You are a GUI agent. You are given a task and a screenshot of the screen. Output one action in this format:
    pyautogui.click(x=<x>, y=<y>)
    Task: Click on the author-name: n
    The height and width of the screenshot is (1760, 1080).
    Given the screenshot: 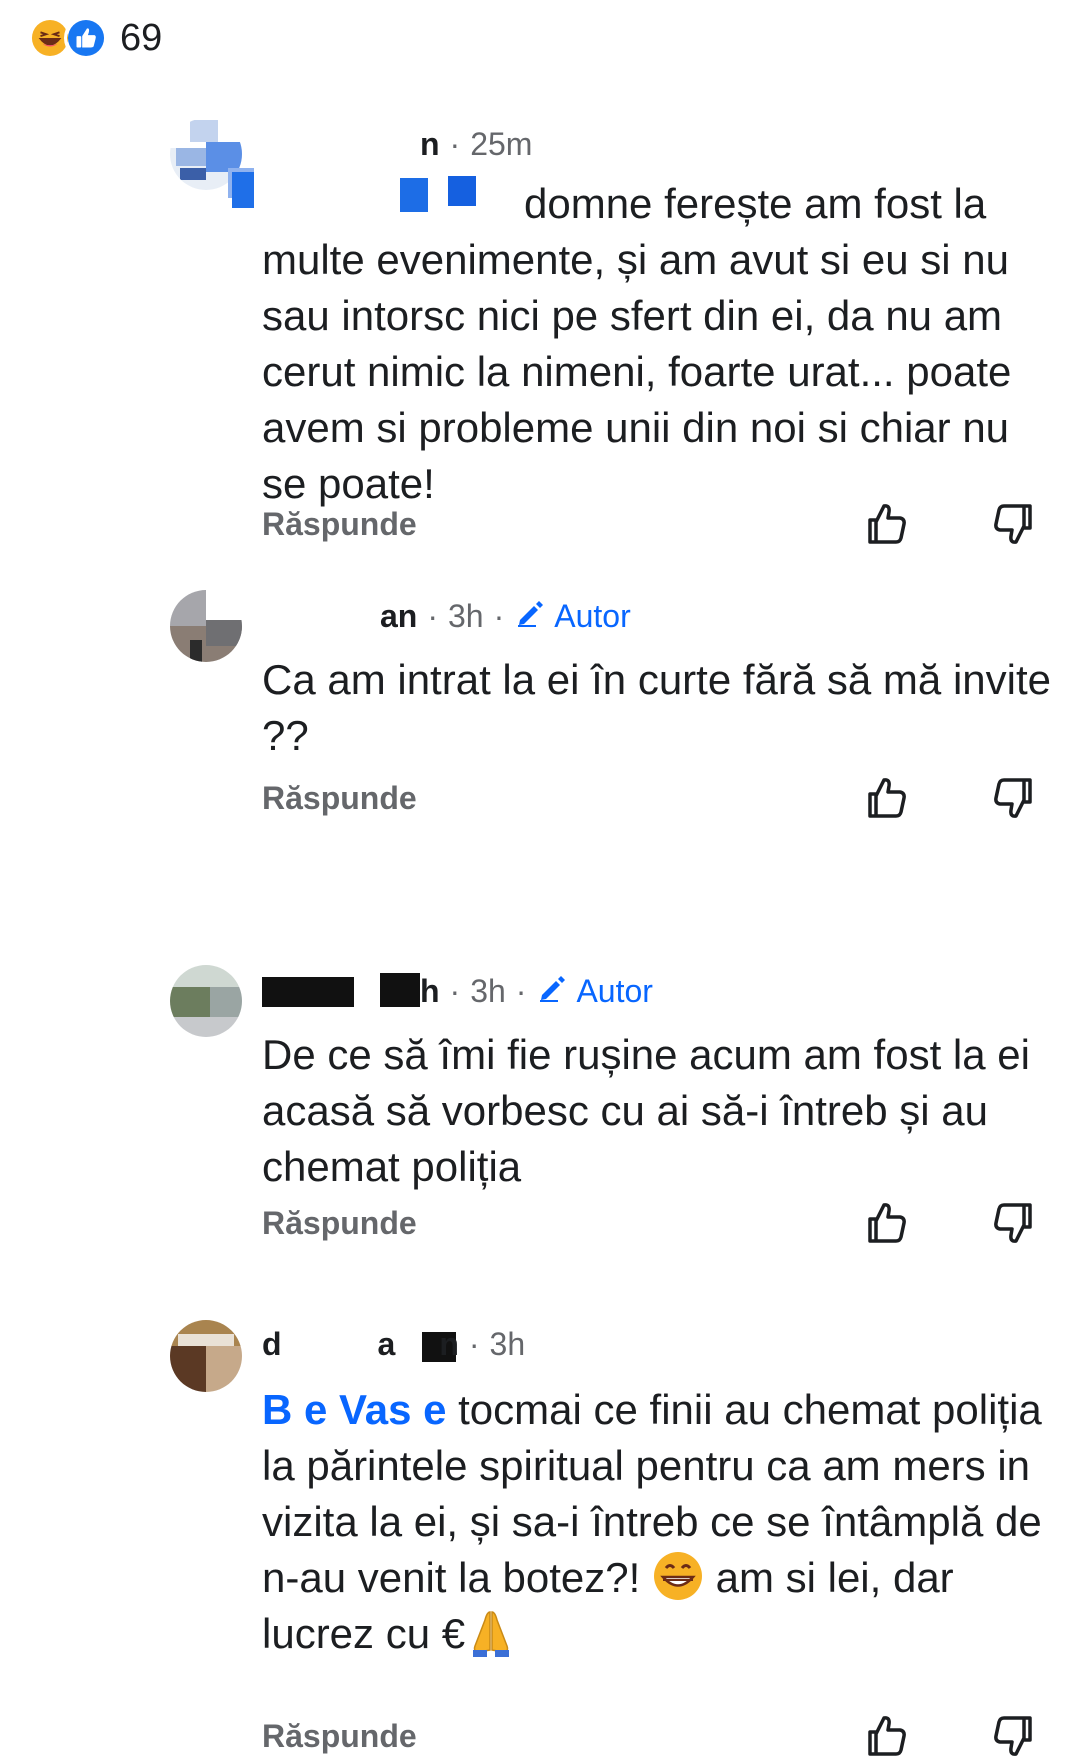 What is the action you would take?
    pyautogui.click(x=430, y=144)
    